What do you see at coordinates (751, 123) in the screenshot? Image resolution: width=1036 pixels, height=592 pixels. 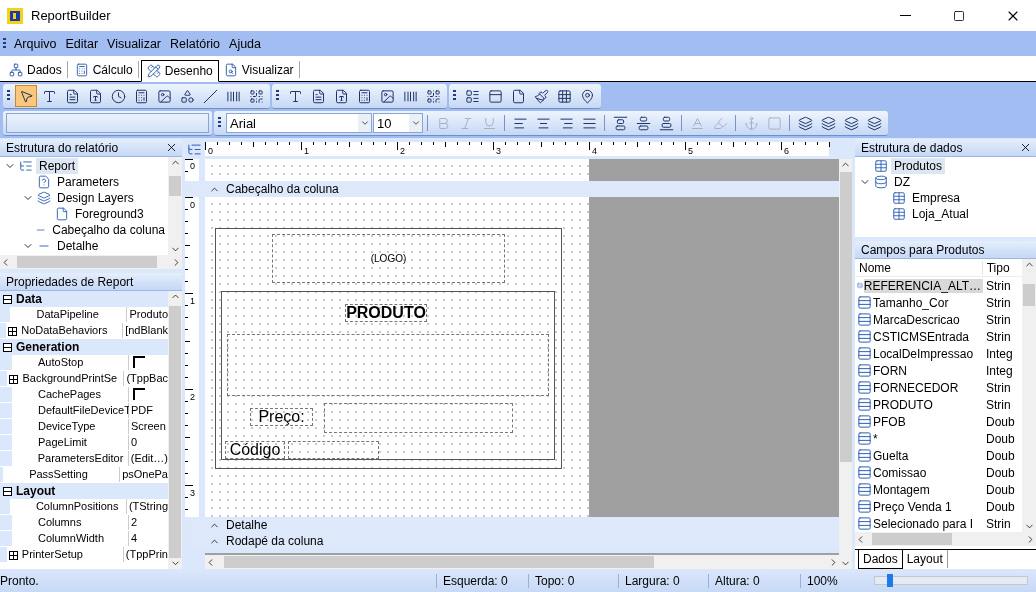 I see `anchor-icon` at bounding box center [751, 123].